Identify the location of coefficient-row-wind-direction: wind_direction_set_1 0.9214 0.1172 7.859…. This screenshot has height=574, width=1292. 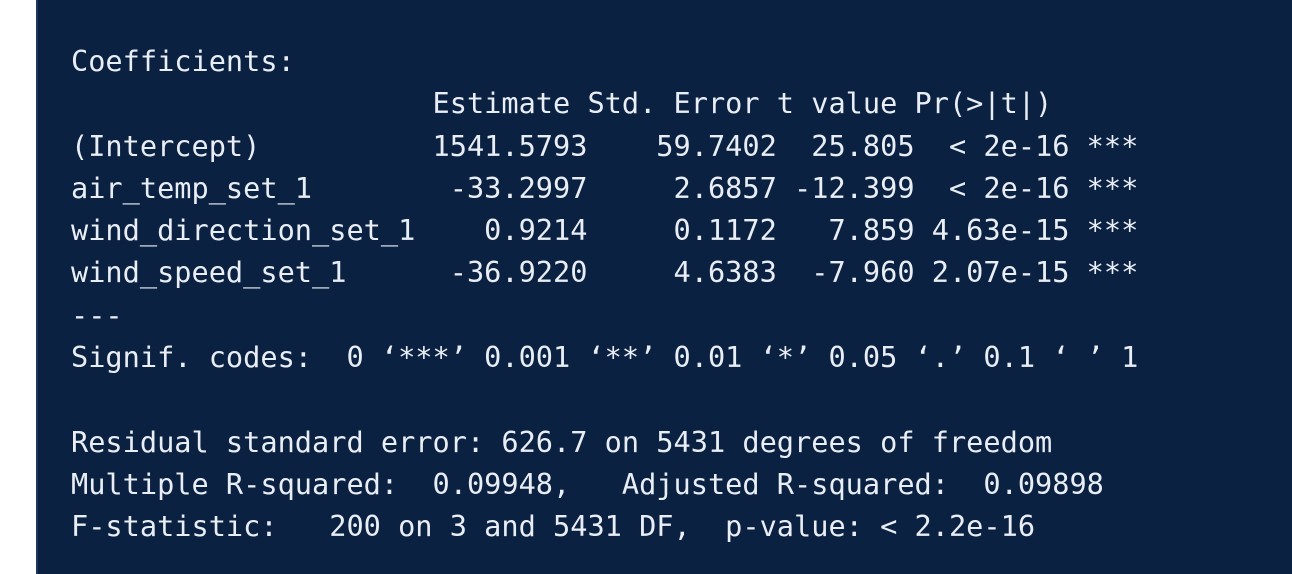
(605, 230).